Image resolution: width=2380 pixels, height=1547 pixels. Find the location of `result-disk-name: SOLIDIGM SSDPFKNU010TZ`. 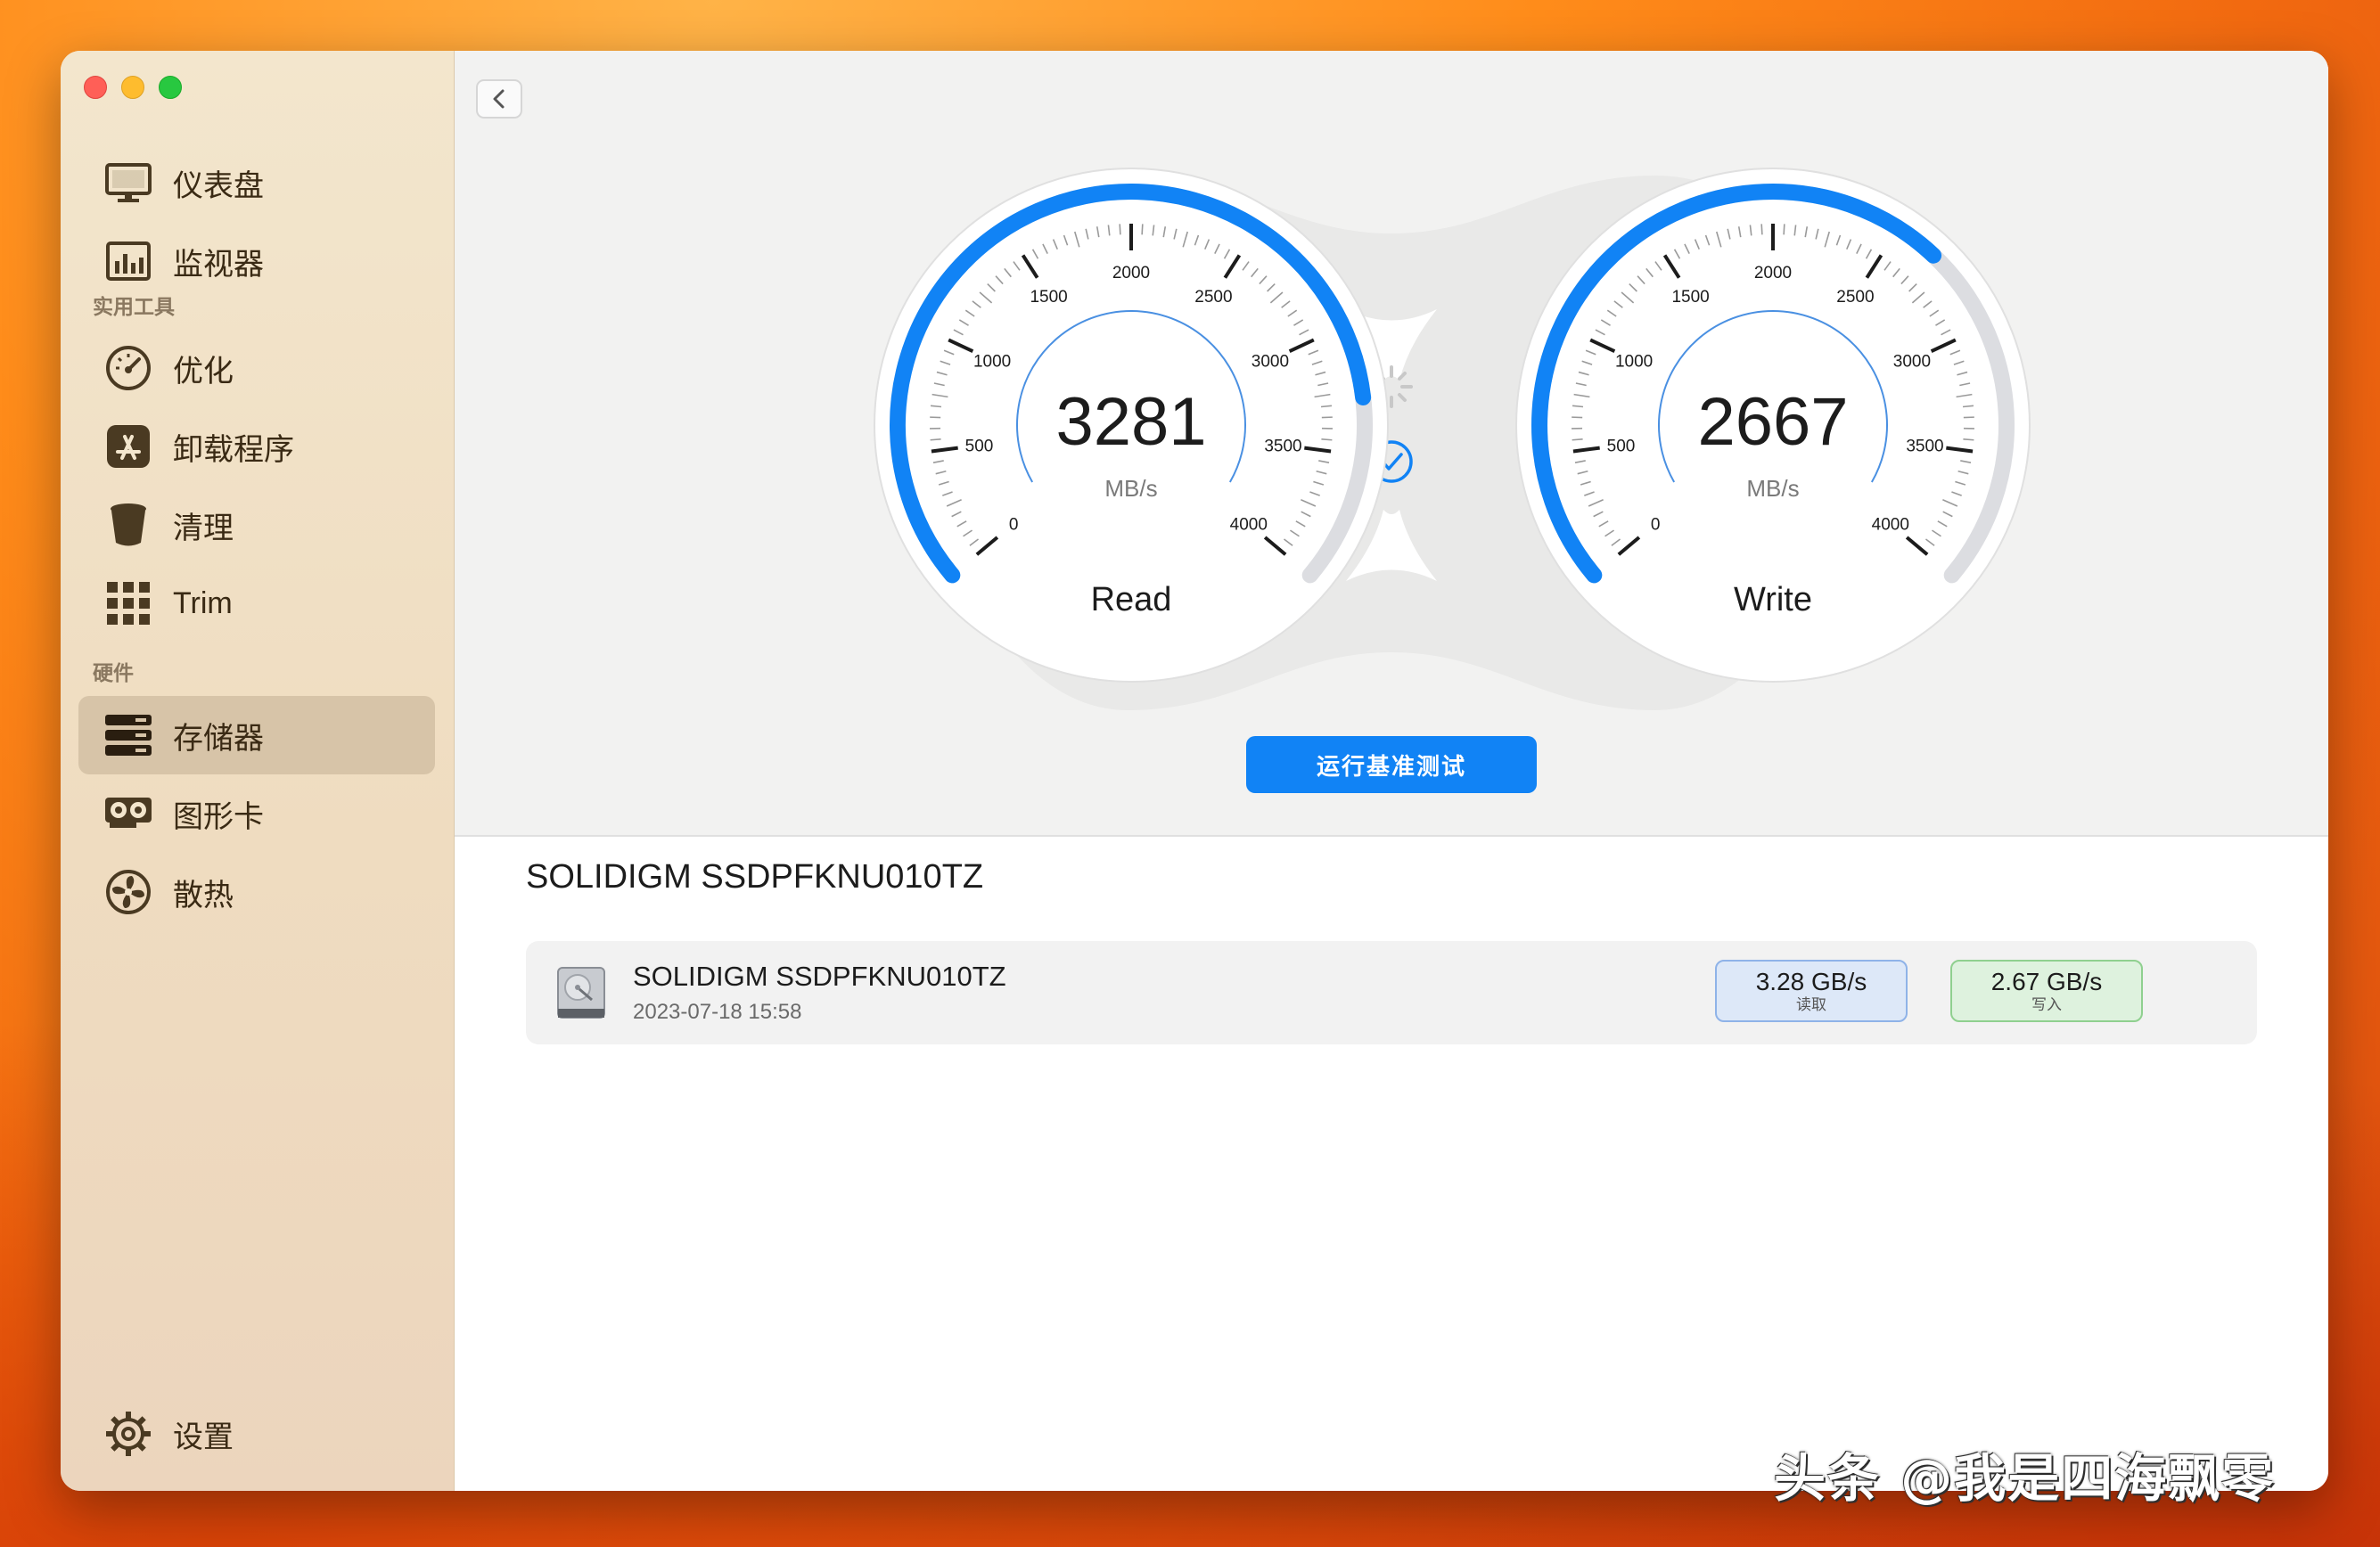

result-disk-name: SOLIDIGM SSDPFKNU010TZ is located at coordinates (819, 976).